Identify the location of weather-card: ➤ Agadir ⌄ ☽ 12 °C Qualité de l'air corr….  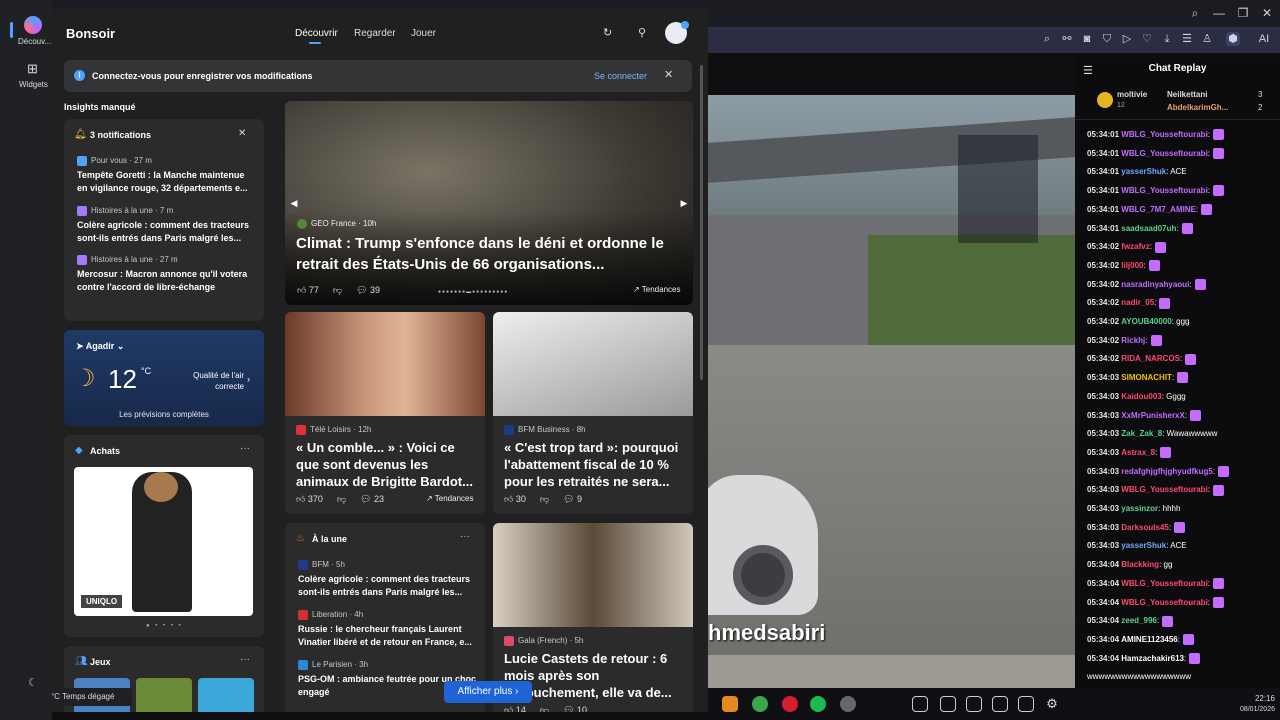
(164, 378).